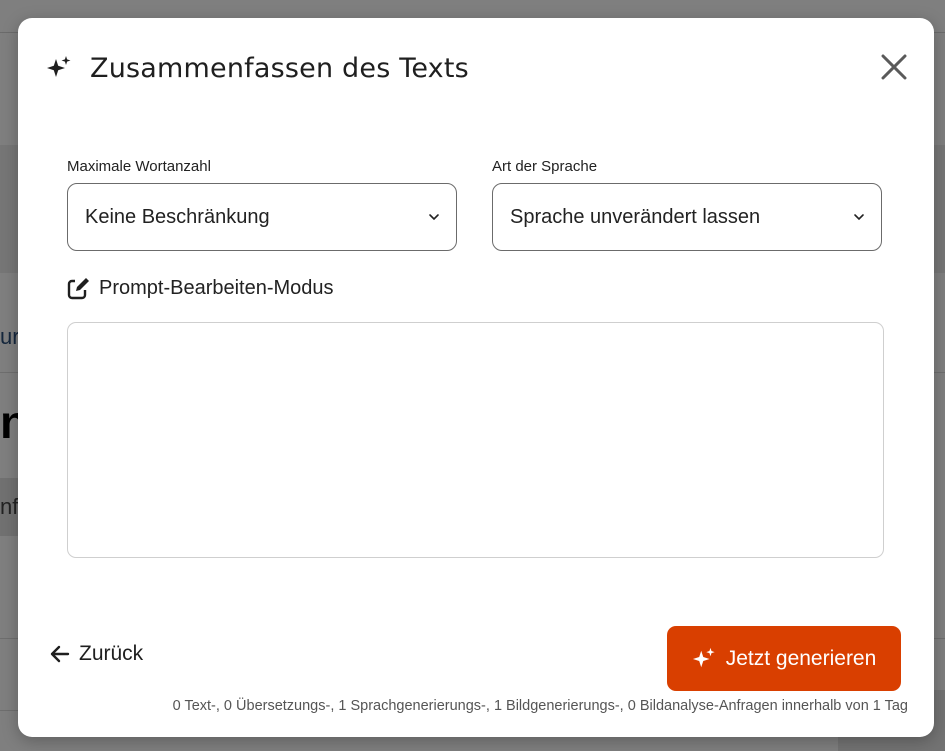 The image size is (945, 751). I want to click on edit-icon, so click(79, 288).